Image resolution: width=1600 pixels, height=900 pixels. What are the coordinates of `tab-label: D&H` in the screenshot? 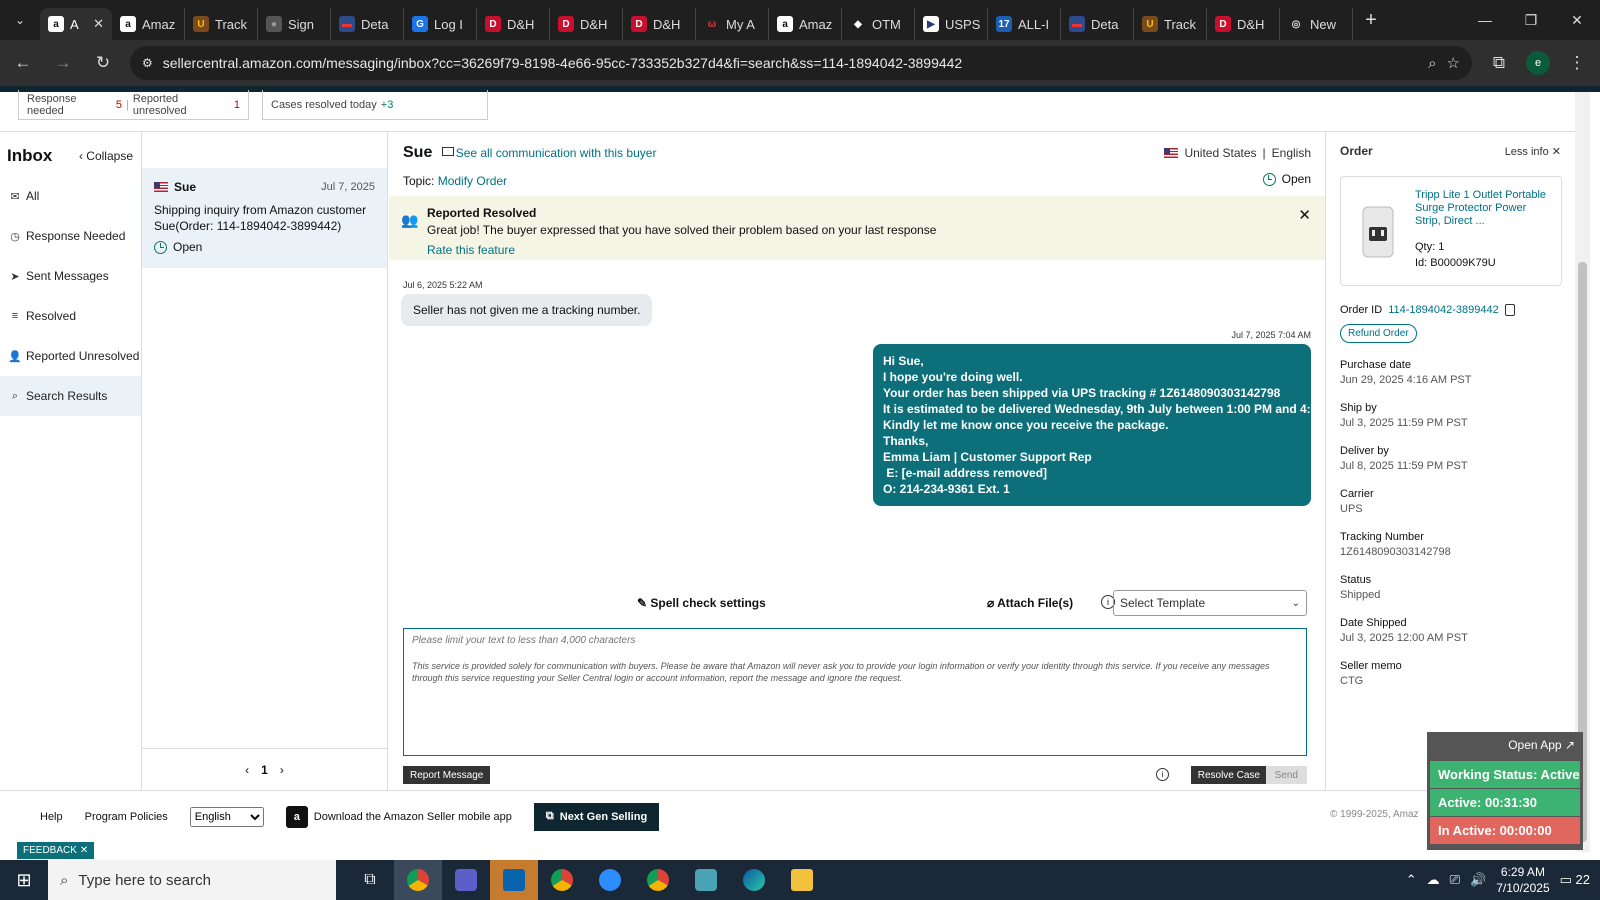 It's located at (521, 24).